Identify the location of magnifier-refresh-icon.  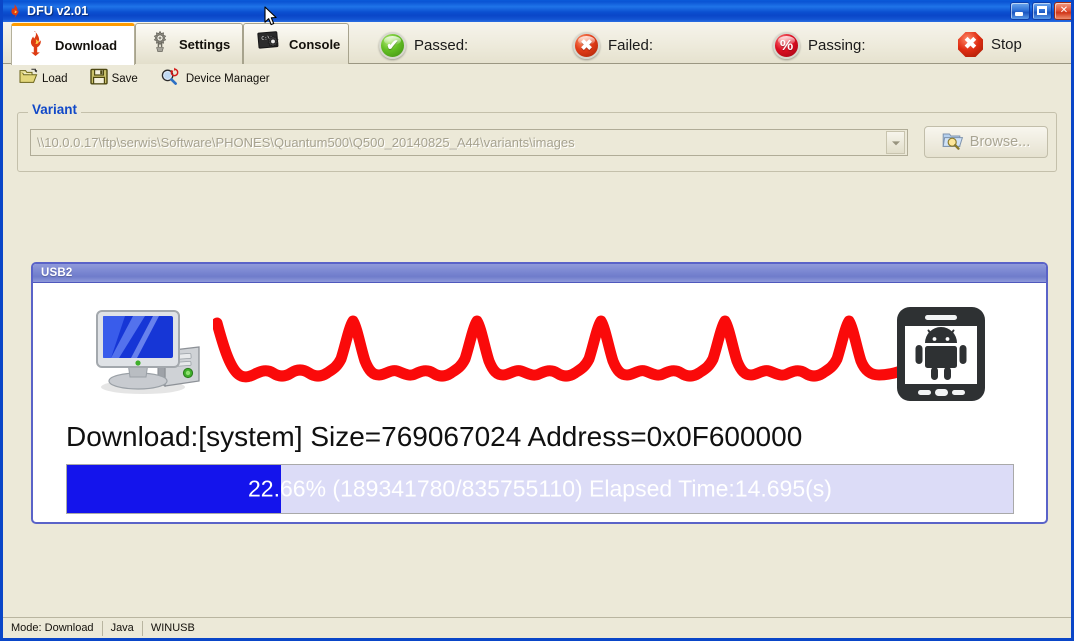
(171, 78).